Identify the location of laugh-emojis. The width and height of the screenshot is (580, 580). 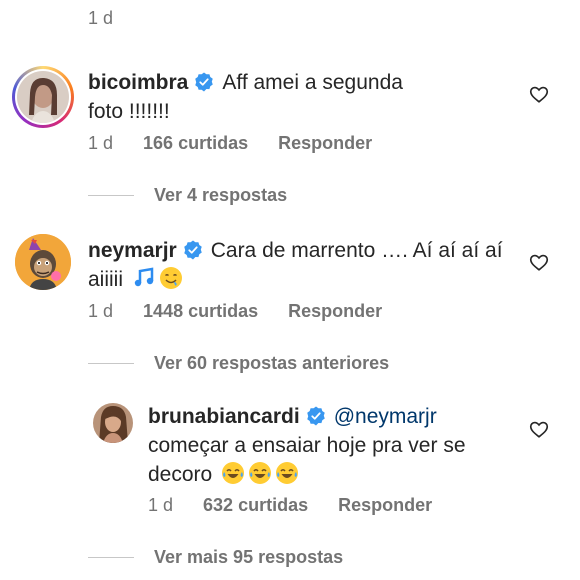
(258, 474).